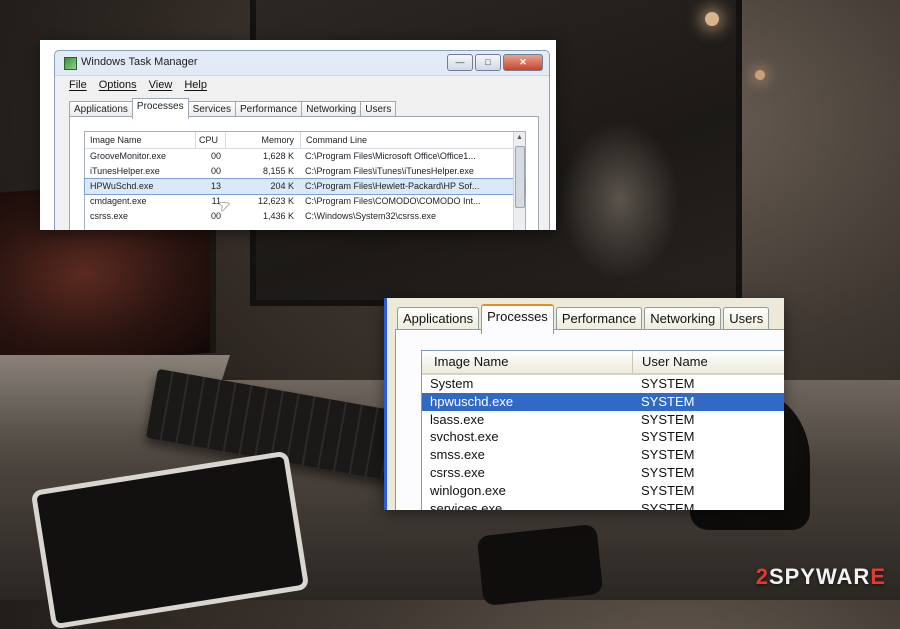 The image size is (900, 629). Describe the element at coordinates (278, 171) in the screenshot. I see `cell-memory: 8,155 K` at that location.